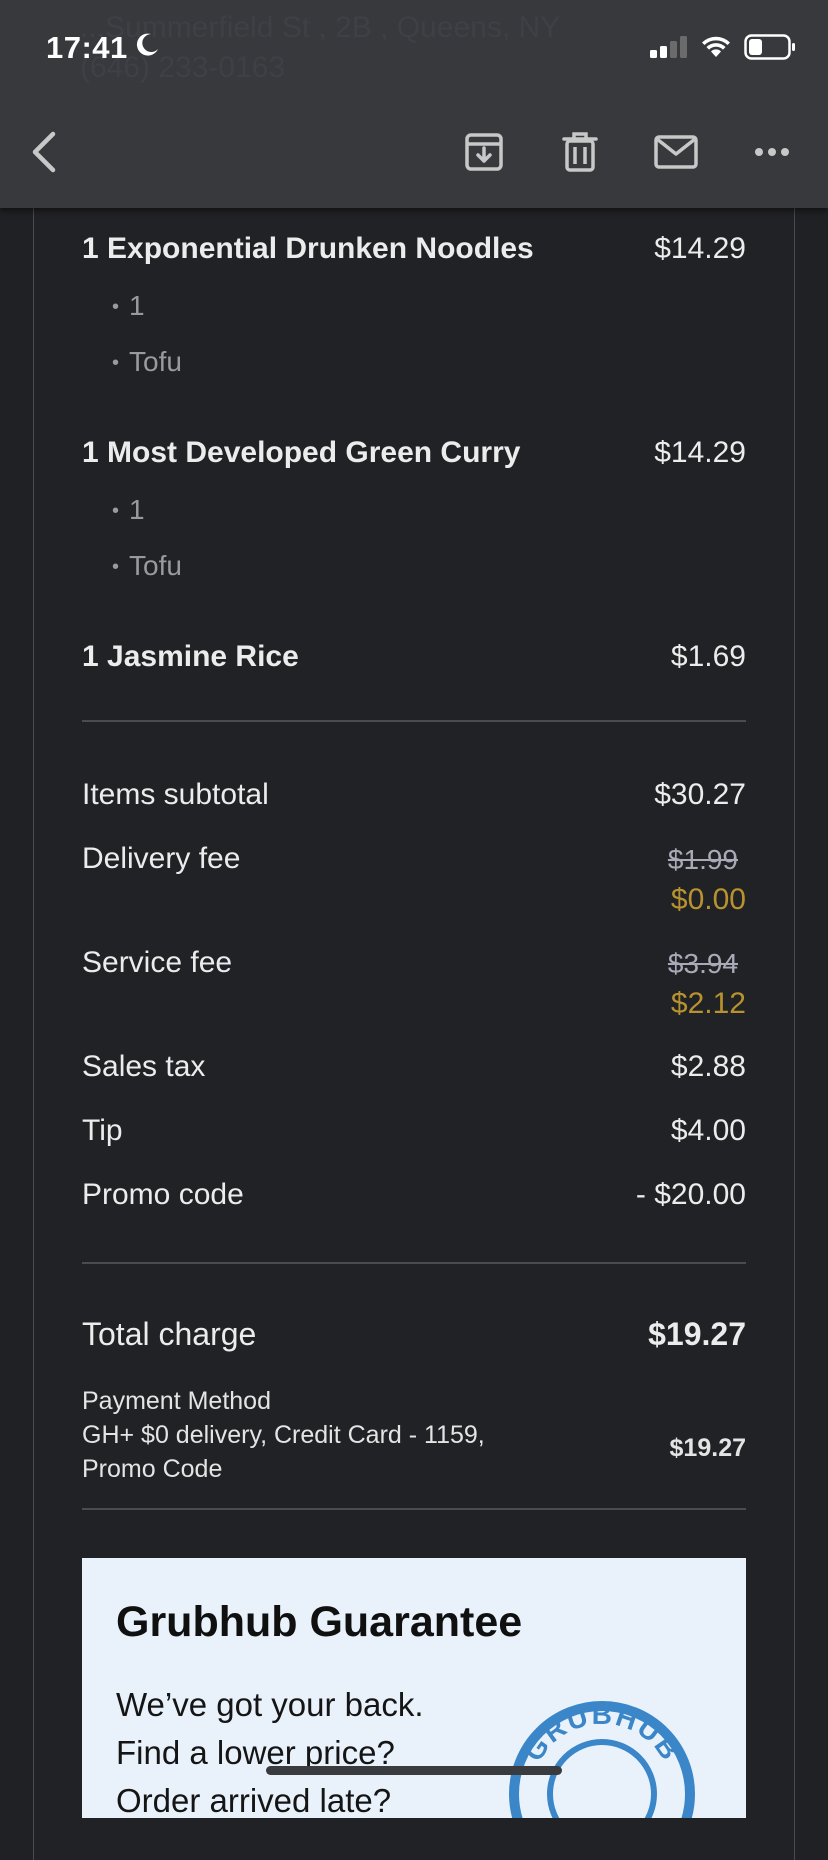  Describe the element at coordinates (176, 1401) in the screenshot. I see `payment-method-title: Payment Method` at that location.